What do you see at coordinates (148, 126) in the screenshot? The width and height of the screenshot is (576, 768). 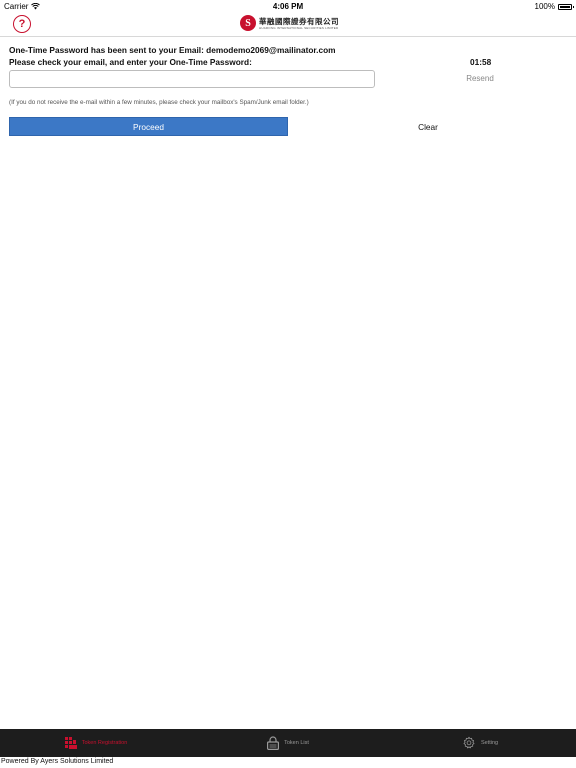 I see `proceed-button: Proceed` at bounding box center [148, 126].